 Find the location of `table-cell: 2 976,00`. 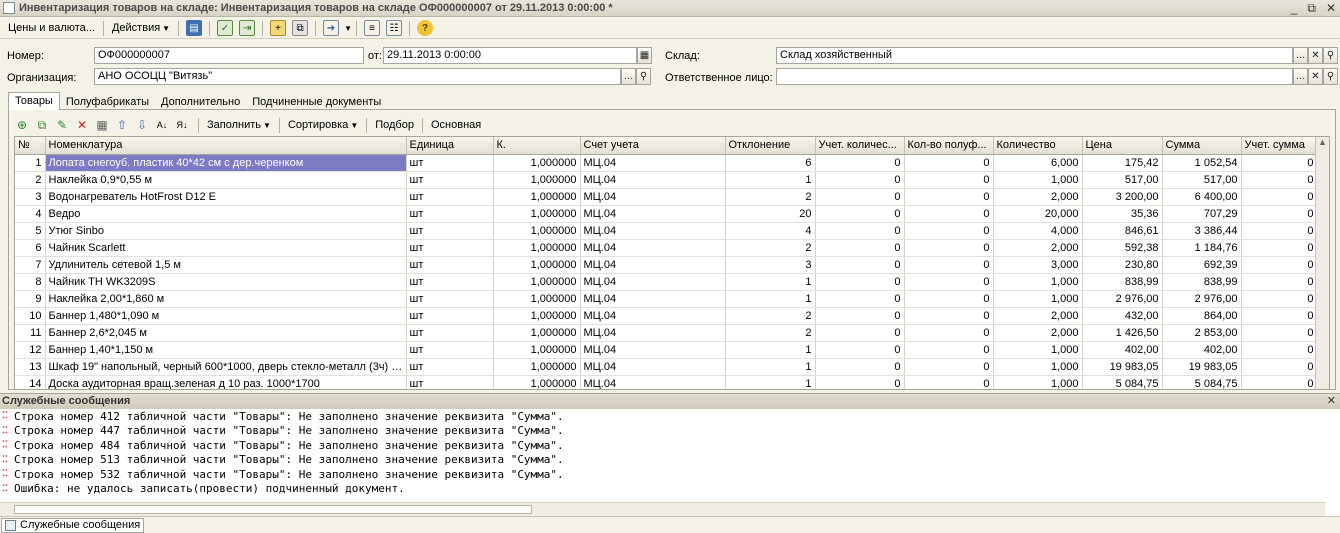

table-cell: 2 976,00 is located at coordinates (1202, 299).